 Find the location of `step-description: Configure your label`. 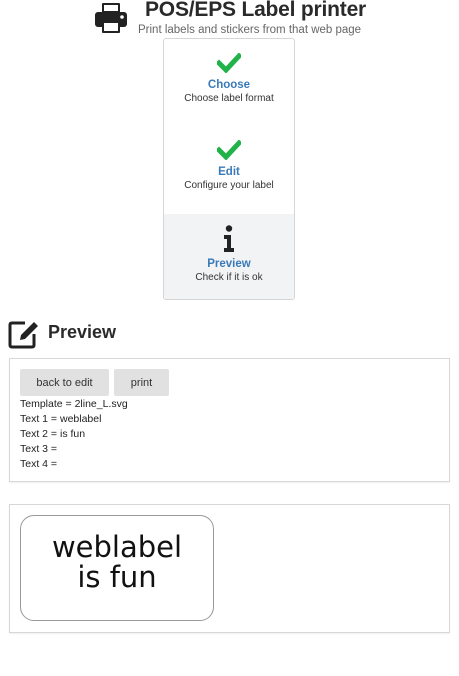

step-description: Configure your label is located at coordinates (229, 185).